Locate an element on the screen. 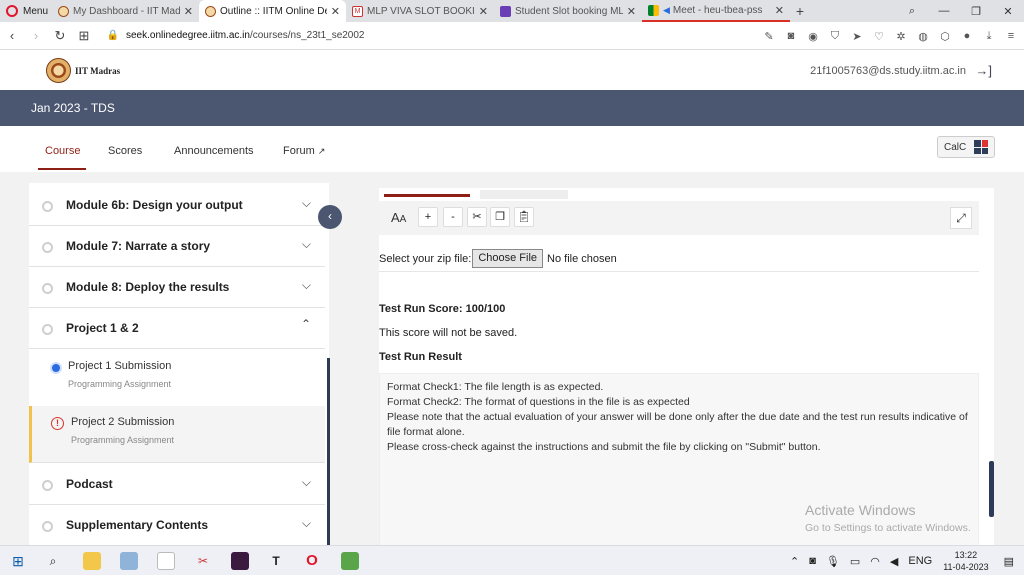 This screenshot has height=575, width=1024. choose-file-button: Choose File is located at coordinates (508, 258).